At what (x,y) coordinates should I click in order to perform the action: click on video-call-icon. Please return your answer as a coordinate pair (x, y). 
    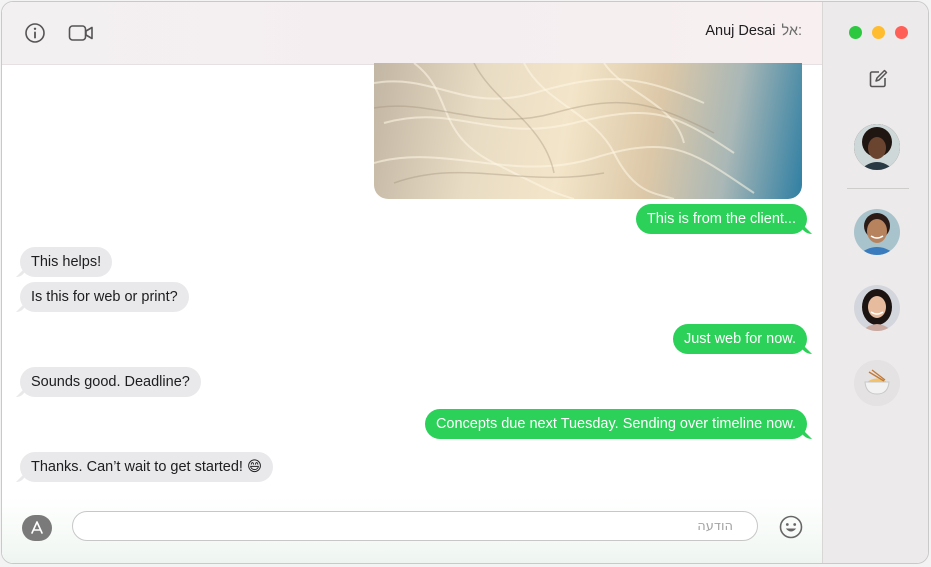
    Looking at the image, I should click on (81, 33).